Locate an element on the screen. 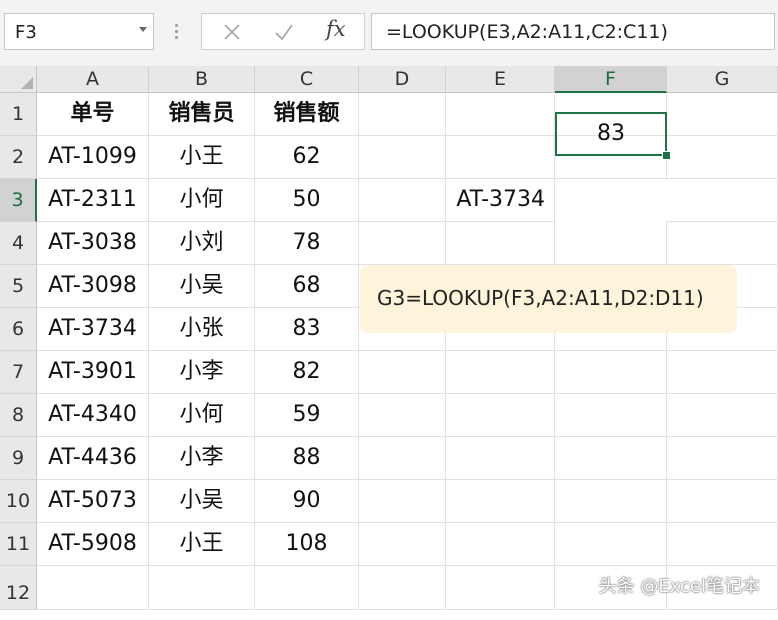 This screenshot has width=778, height=620. cell-d4 is located at coordinates (402, 243).